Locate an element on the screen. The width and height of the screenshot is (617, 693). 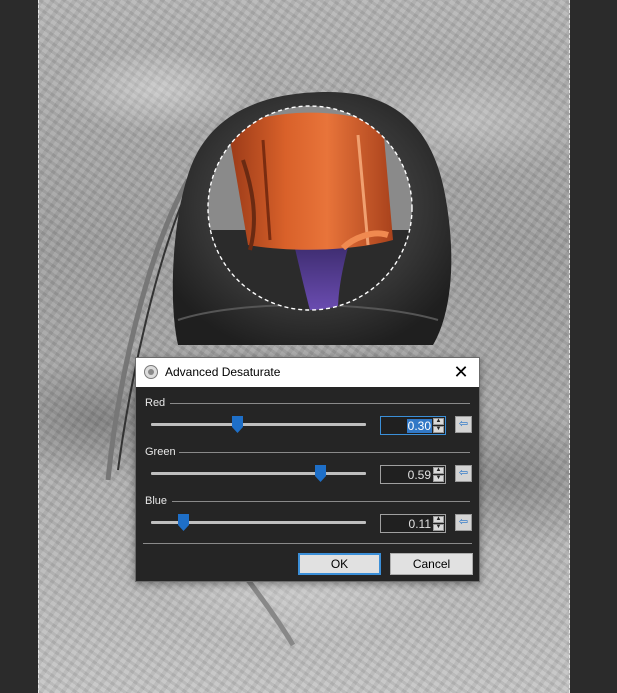
green-reset-button: ⇦ is located at coordinates (463, 473).